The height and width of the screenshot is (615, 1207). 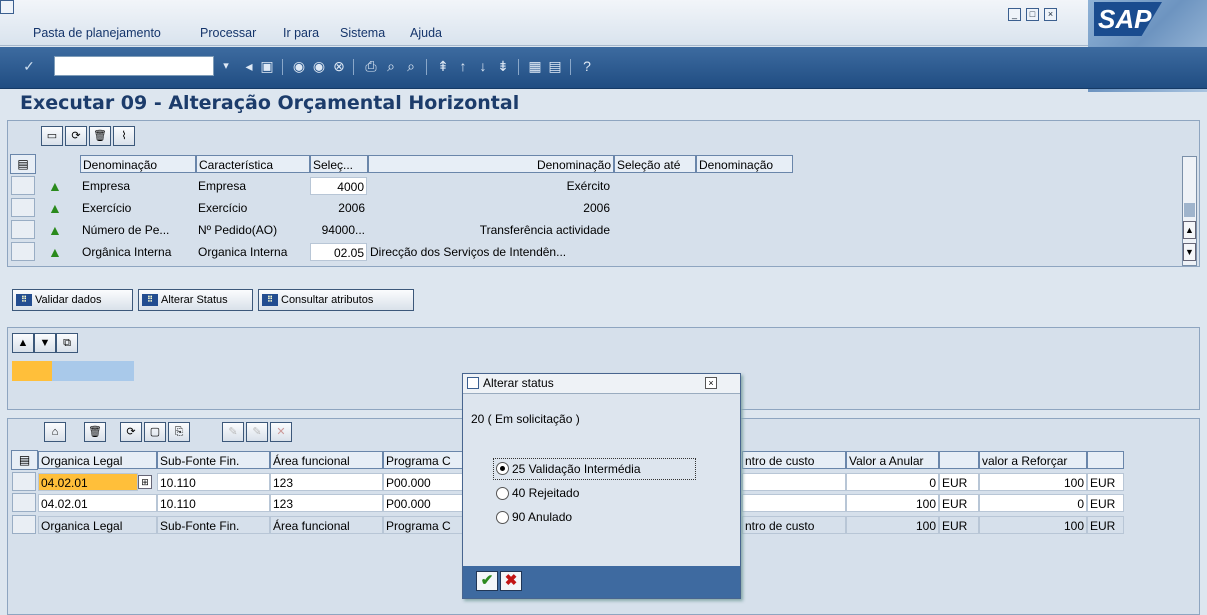 I want to click on column-header: Seleção até, so click(x=655, y=164).